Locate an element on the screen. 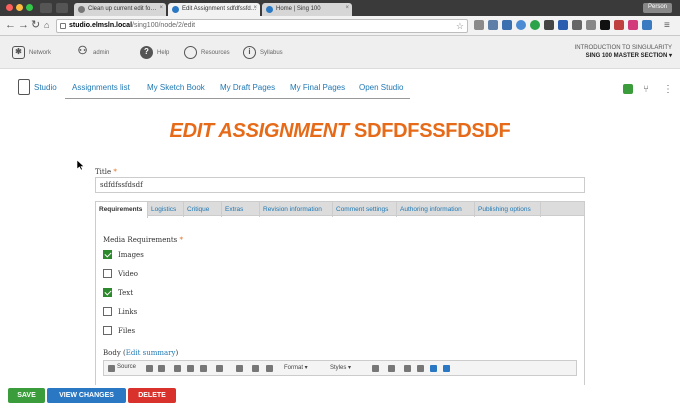  globe-icon is located at coordinates (407, 368).